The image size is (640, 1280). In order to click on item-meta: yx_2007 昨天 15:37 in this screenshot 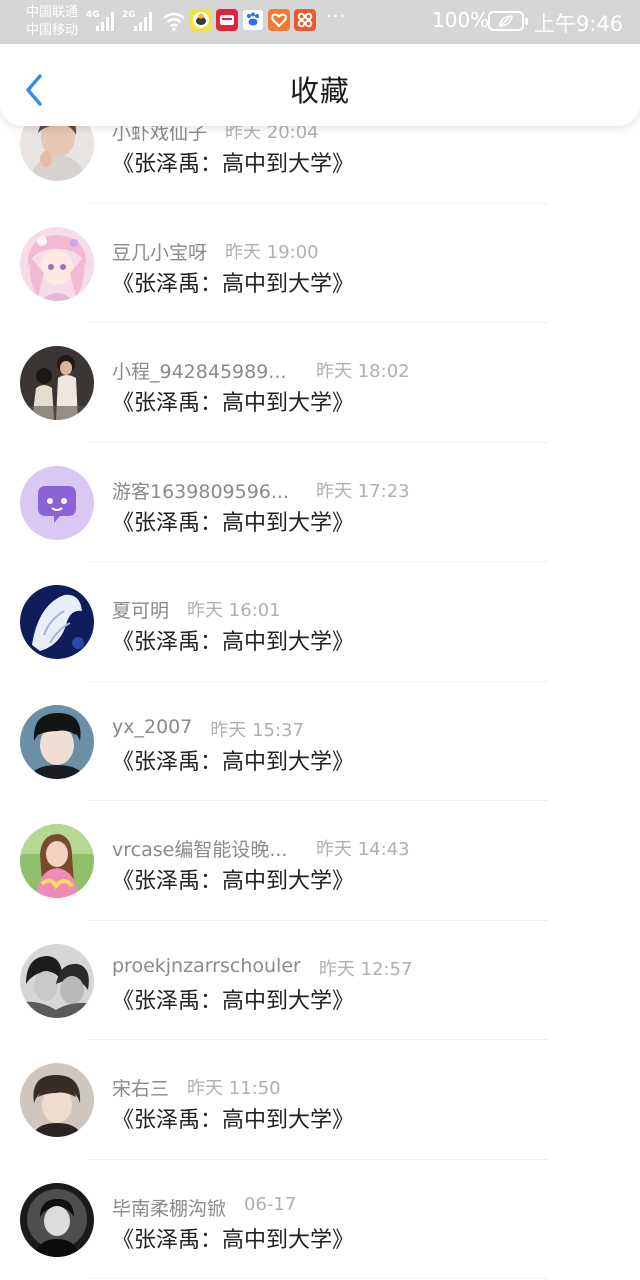, I will do `click(208, 729)`.